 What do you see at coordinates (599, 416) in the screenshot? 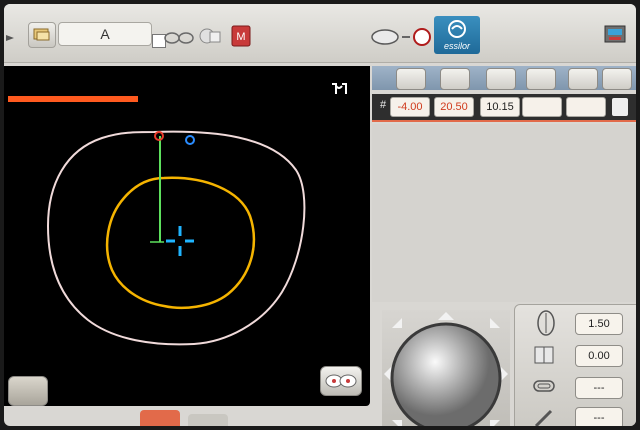
I see `control-value-4: ---` at bounding box center [599, 416].